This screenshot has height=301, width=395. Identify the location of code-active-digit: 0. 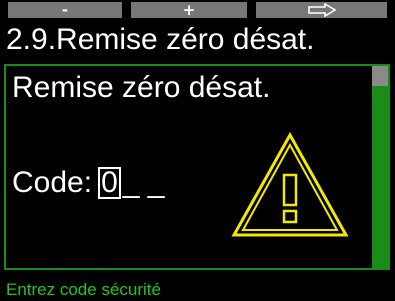
(109, 183).